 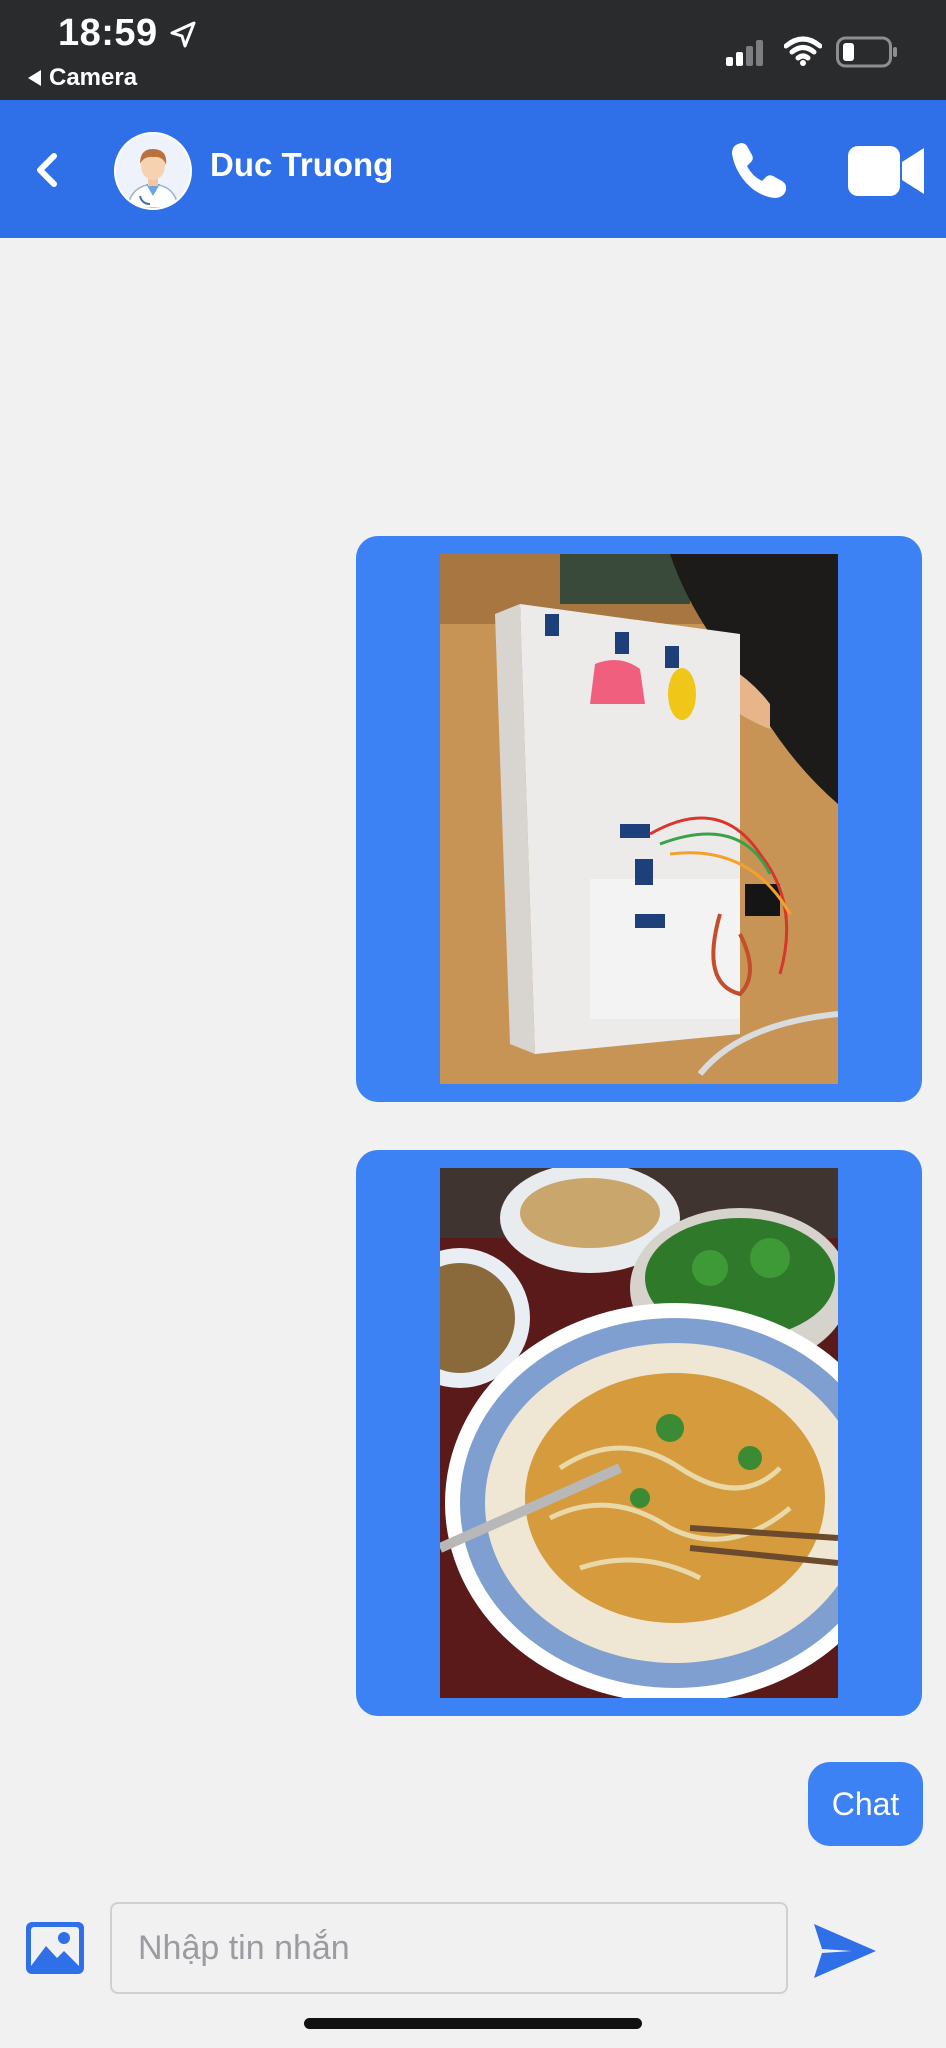 I want to click on prototype-photo, so click(x=639, y=819).